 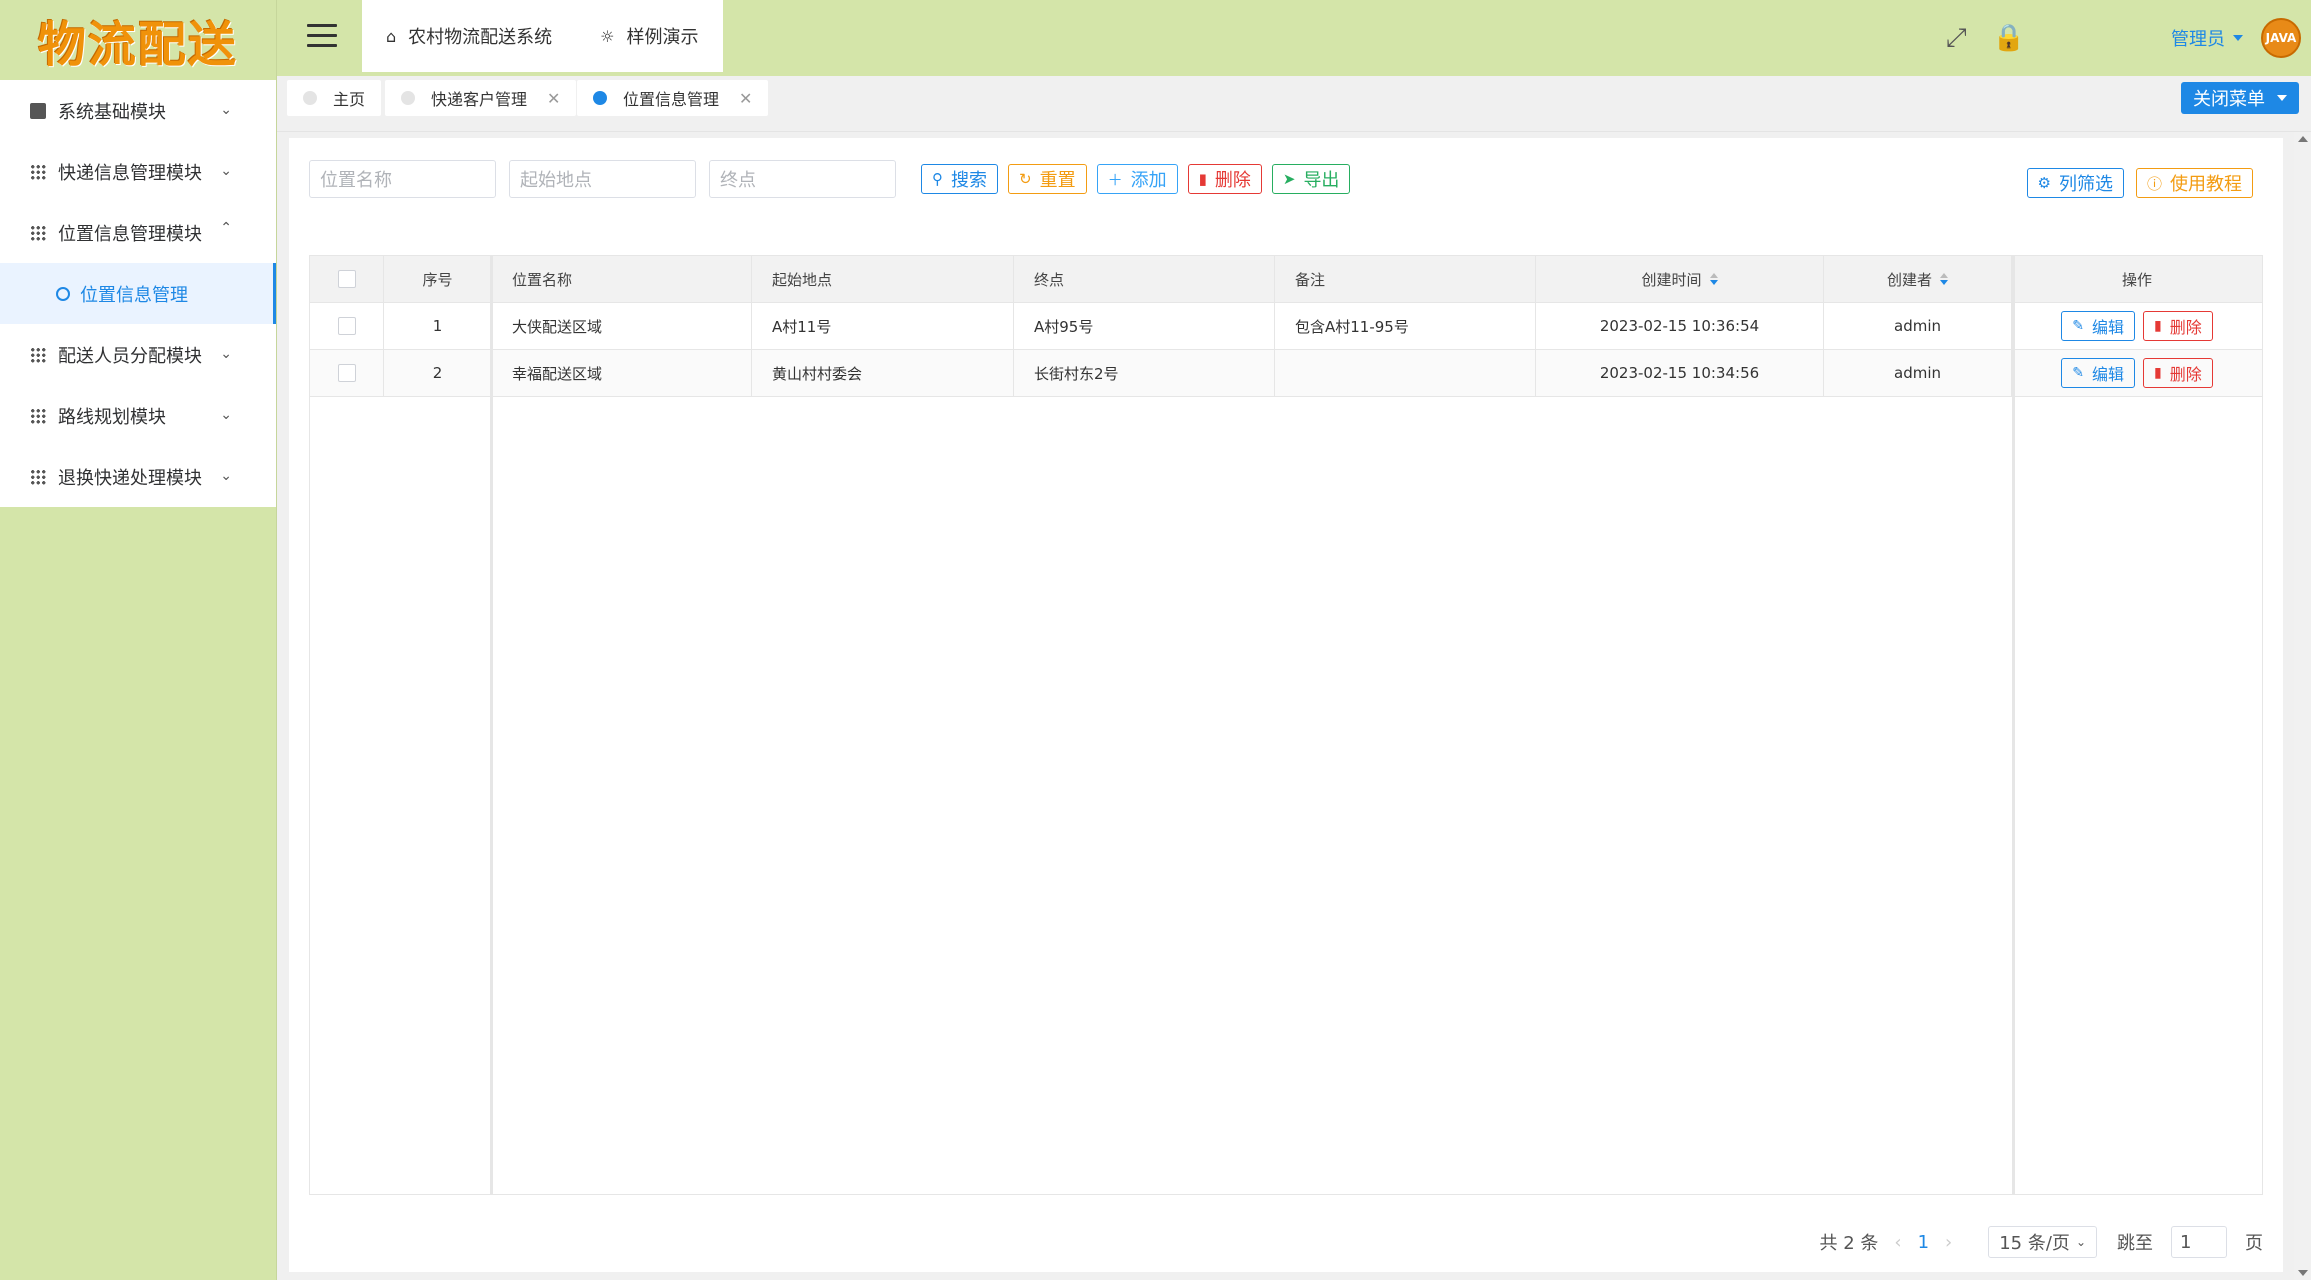 What do you see at coordinates (2303, 1273) in the screenshot?
I see `scroll-down-icon` at bounding box center [2303, 1273].